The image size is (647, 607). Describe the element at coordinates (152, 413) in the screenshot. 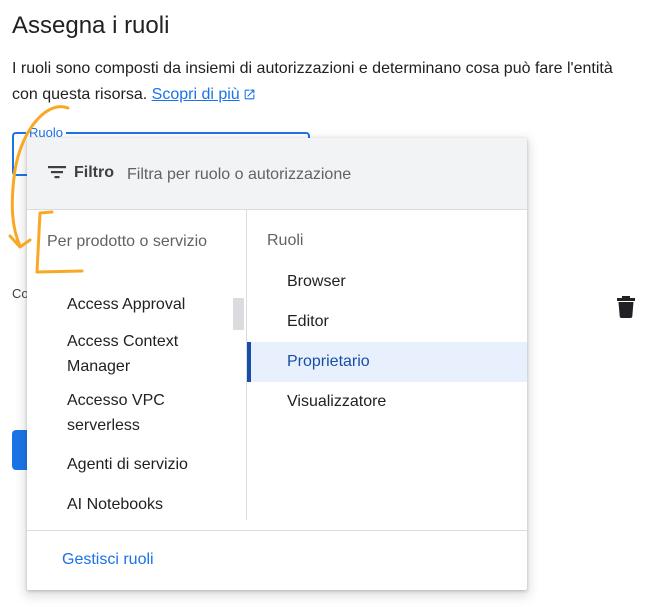

I see `product-item: Accesso VPC serverless` at that location.